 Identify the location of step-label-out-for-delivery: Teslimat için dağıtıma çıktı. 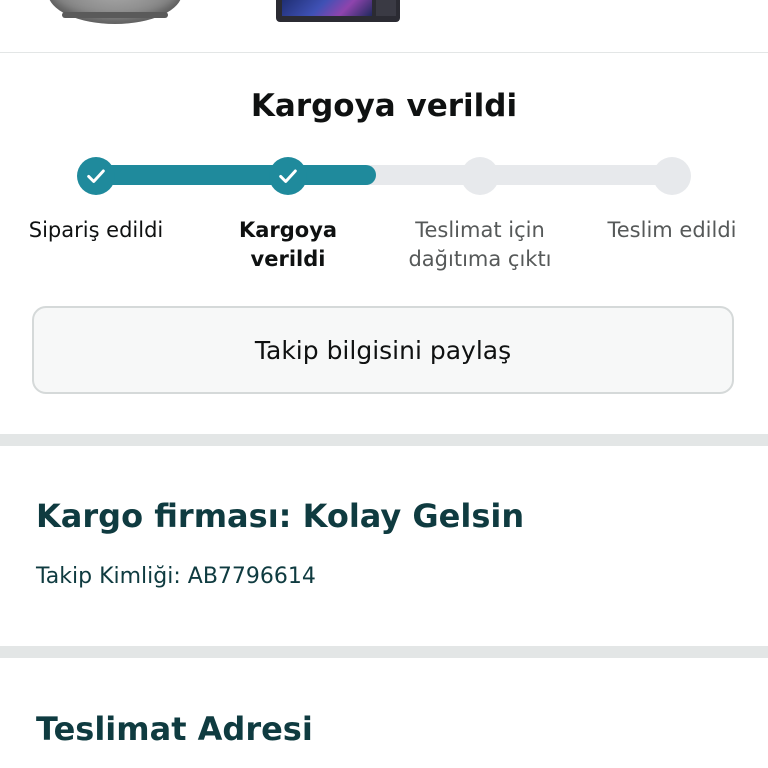
(480, 244).